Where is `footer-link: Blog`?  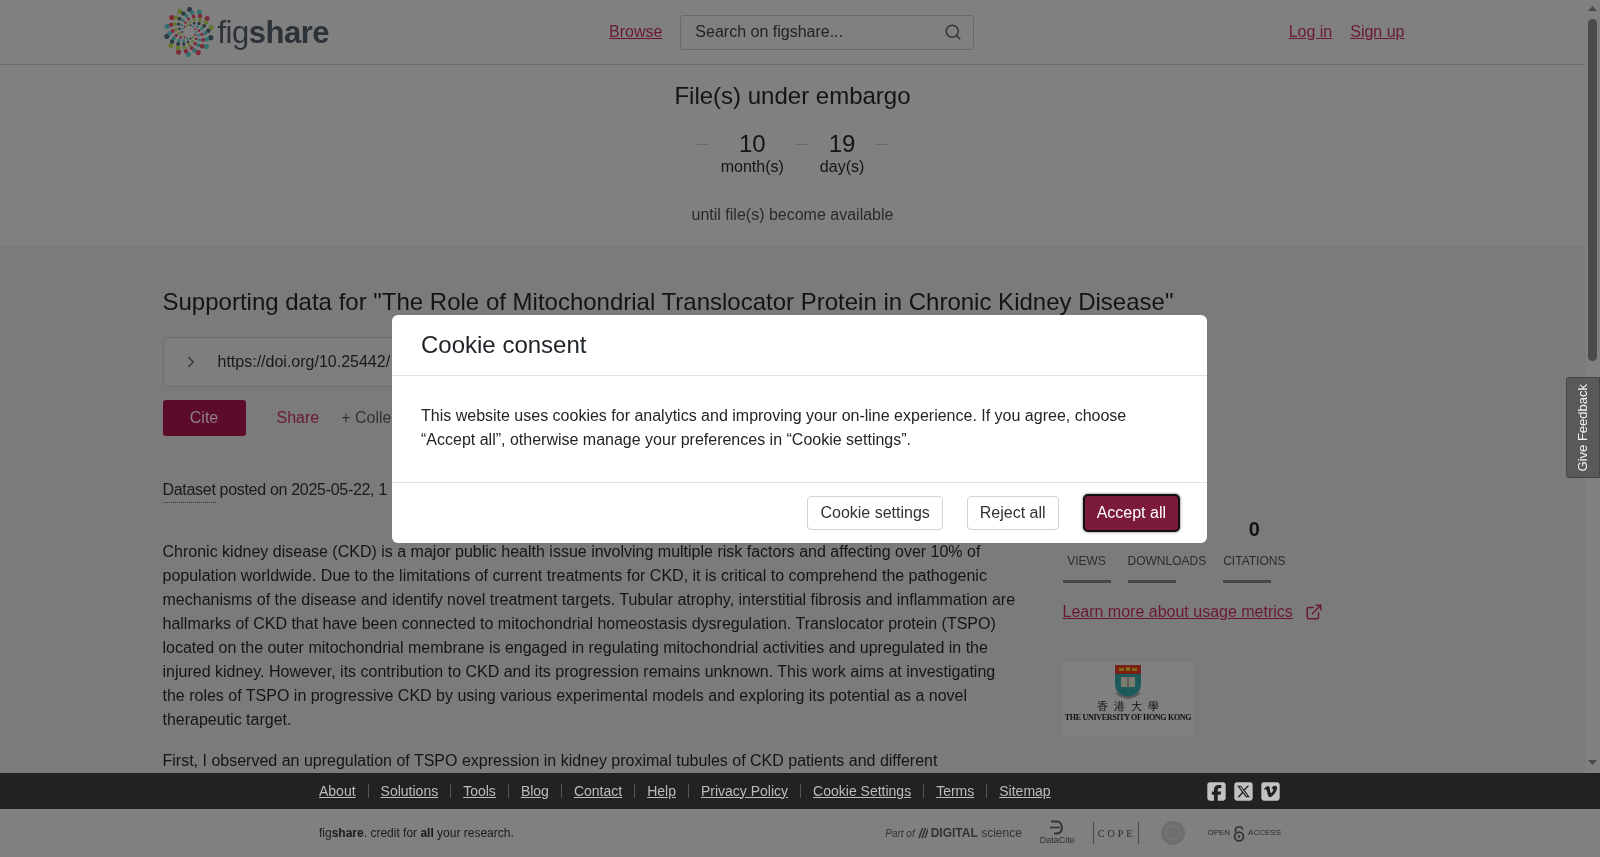
footer-link: Blog is located at coordinates (534, 791).